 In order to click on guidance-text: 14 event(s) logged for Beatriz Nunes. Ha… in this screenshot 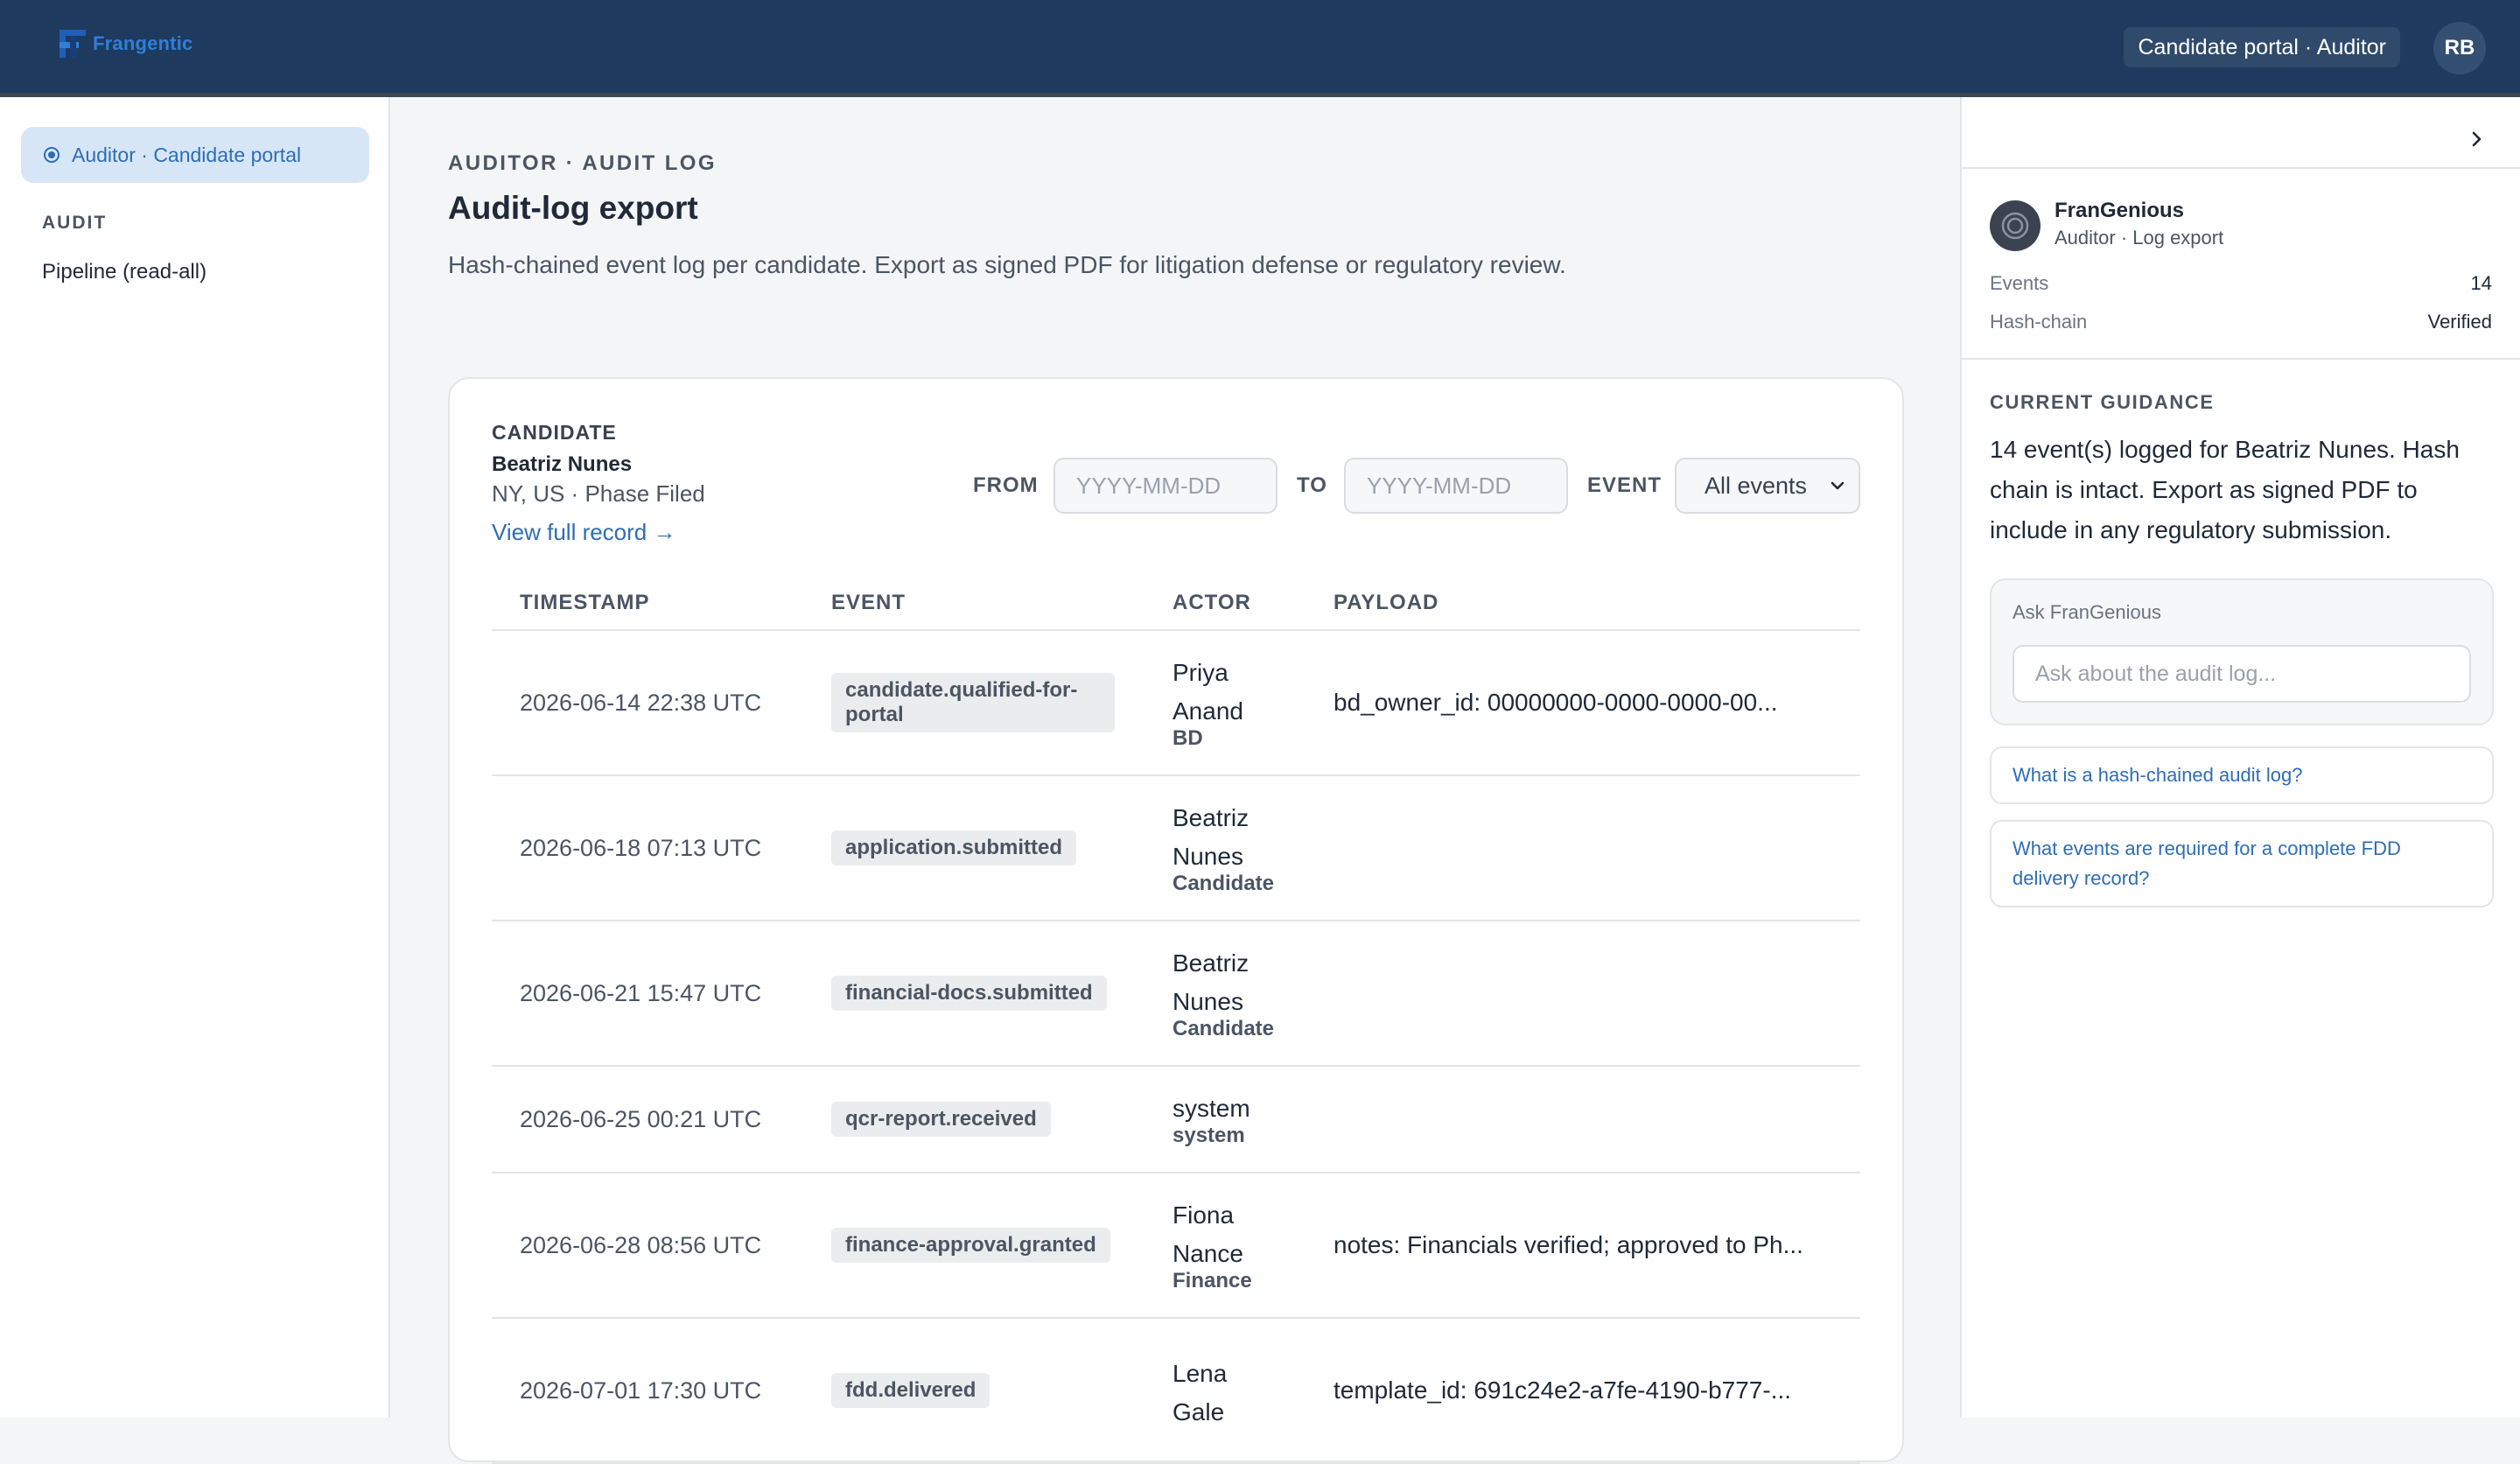, I will do `click(2225, 489)`.